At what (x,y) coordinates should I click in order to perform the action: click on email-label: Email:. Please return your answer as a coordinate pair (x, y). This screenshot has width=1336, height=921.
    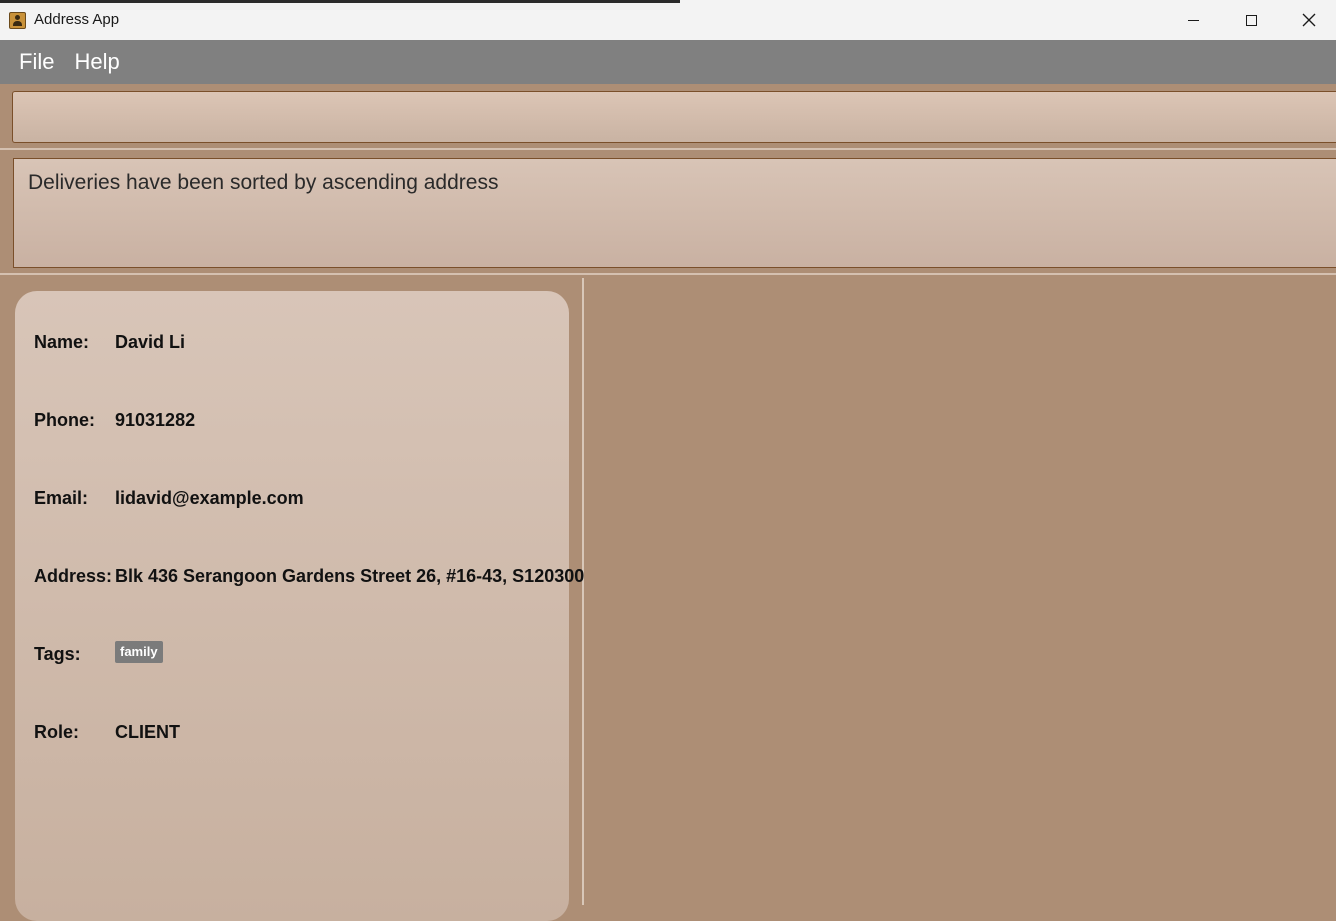
    Looking at the image, I should click on (61, 498).